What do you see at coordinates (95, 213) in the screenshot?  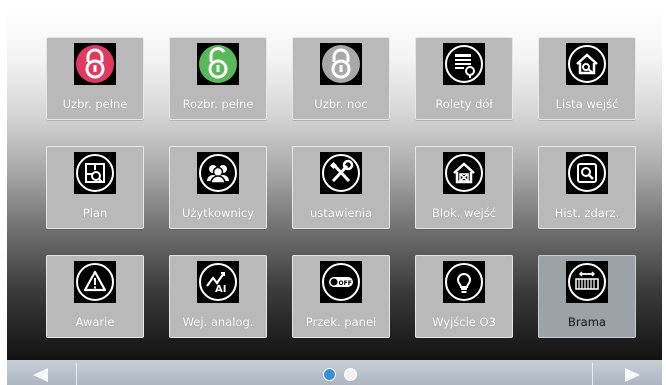 I see `tile-label: Plan` at bounding box center [95, 213].